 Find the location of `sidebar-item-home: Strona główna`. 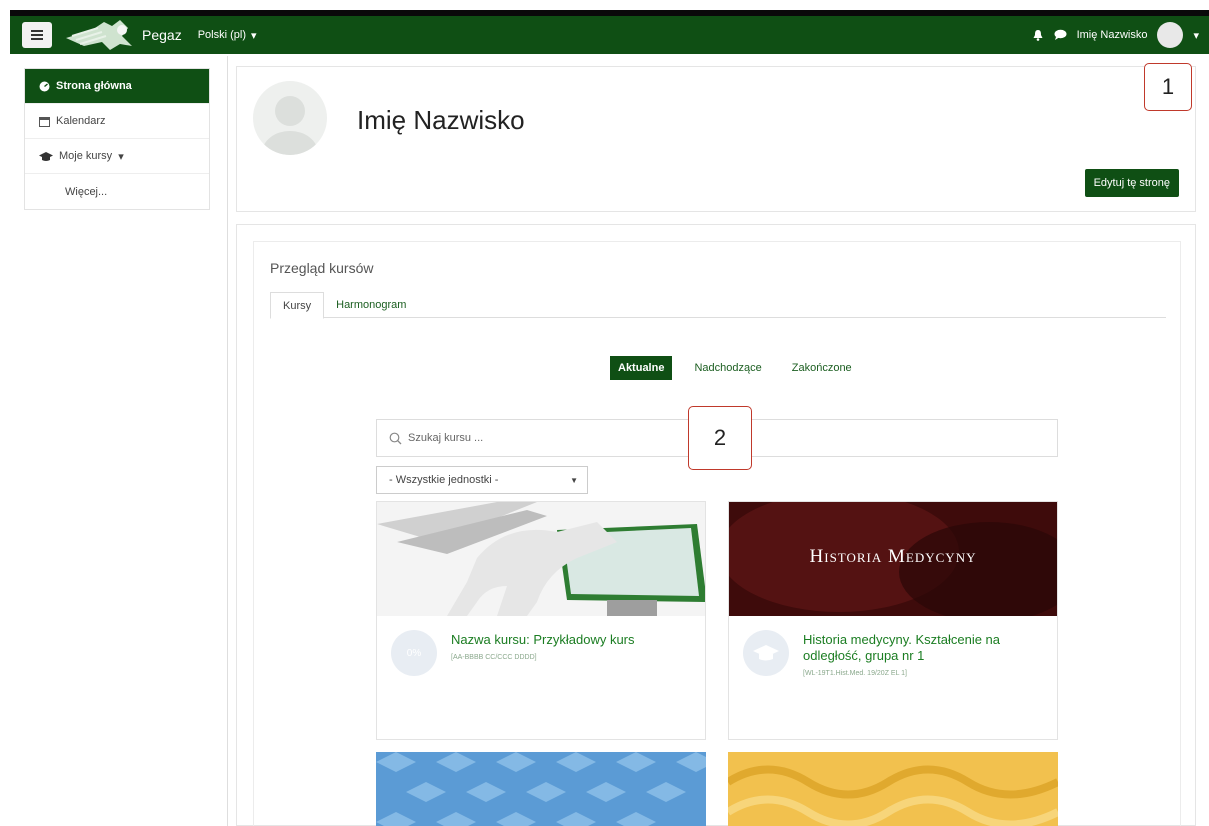

sidebar-item-home: Strona główna is located at coordinates (117, 86).